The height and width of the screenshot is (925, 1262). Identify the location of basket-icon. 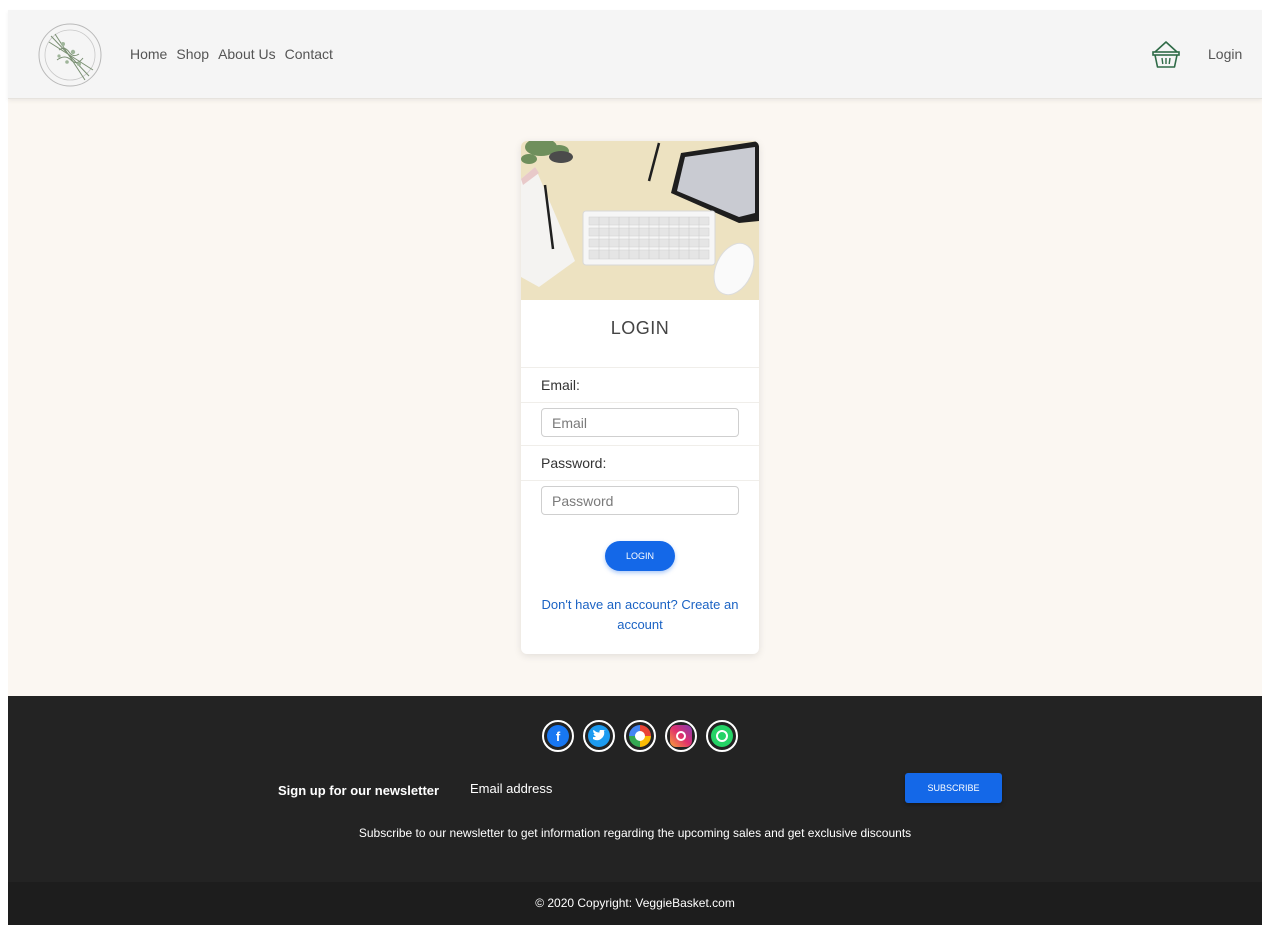
(1166, 55).